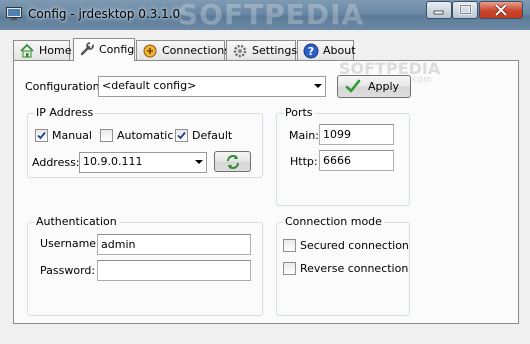  I want to click on apply-button: Apply, so click(374, 86).